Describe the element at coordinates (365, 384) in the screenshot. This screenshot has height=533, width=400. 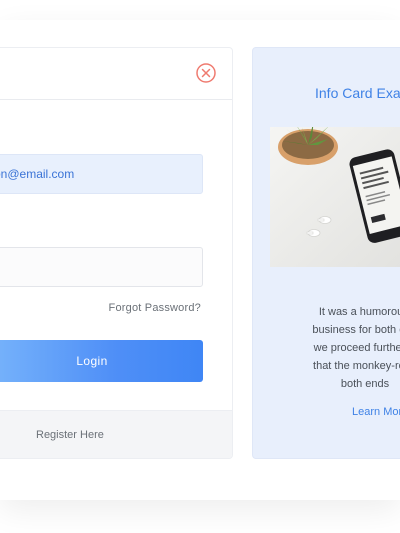
I see `info-card-text-line: both ends` at that location.